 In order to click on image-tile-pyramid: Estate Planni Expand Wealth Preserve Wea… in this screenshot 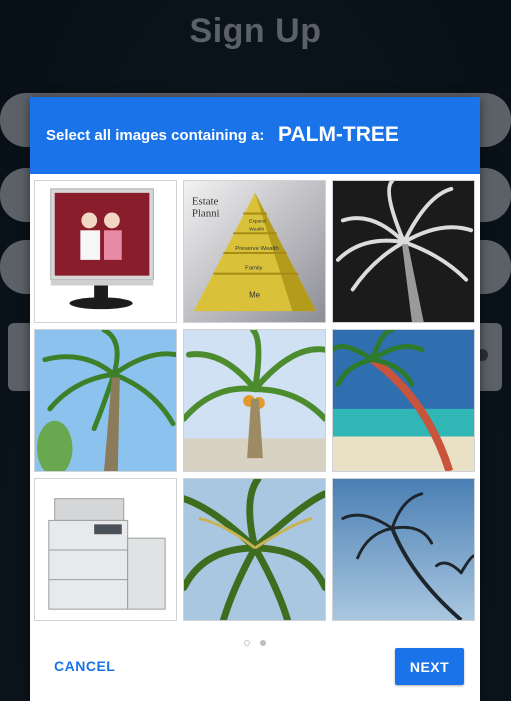, I will do `click(254, 251)`.